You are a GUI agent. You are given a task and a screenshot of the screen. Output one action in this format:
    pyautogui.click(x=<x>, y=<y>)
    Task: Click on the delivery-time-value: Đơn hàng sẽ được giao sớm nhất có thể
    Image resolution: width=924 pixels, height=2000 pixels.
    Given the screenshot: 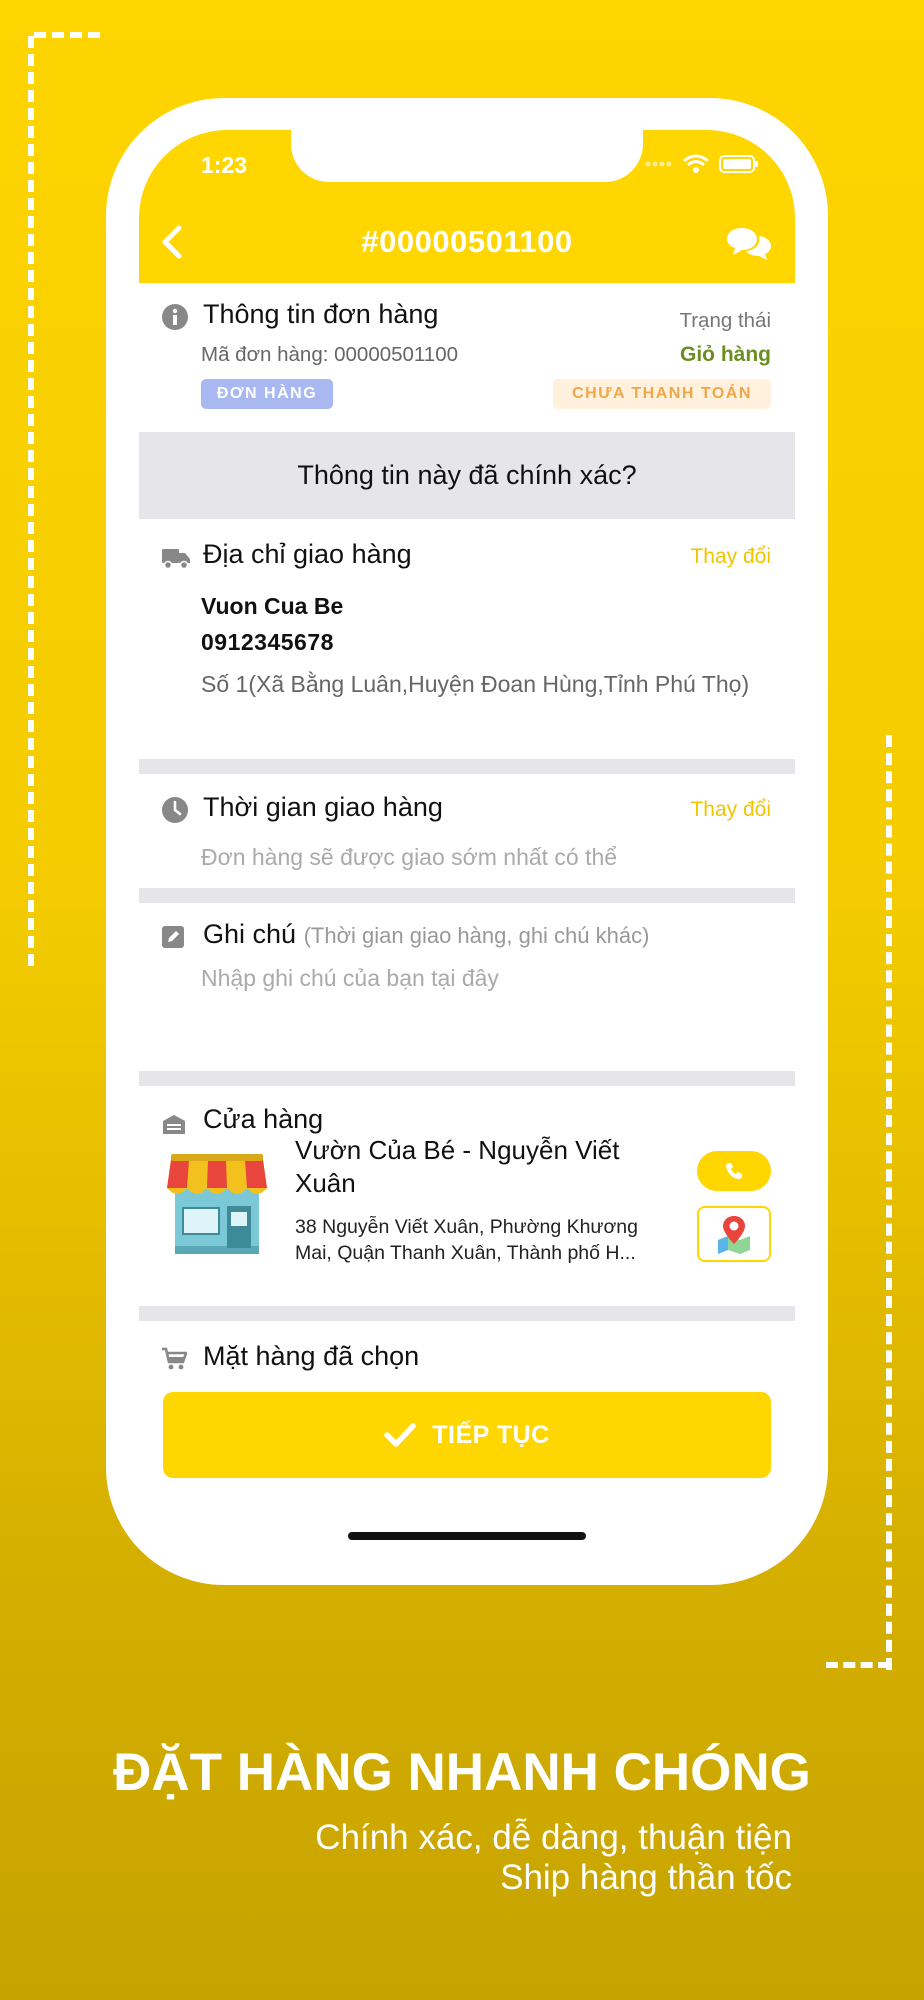 What is the action you would take?
    pyautogui.click(x=409, y=857)
    